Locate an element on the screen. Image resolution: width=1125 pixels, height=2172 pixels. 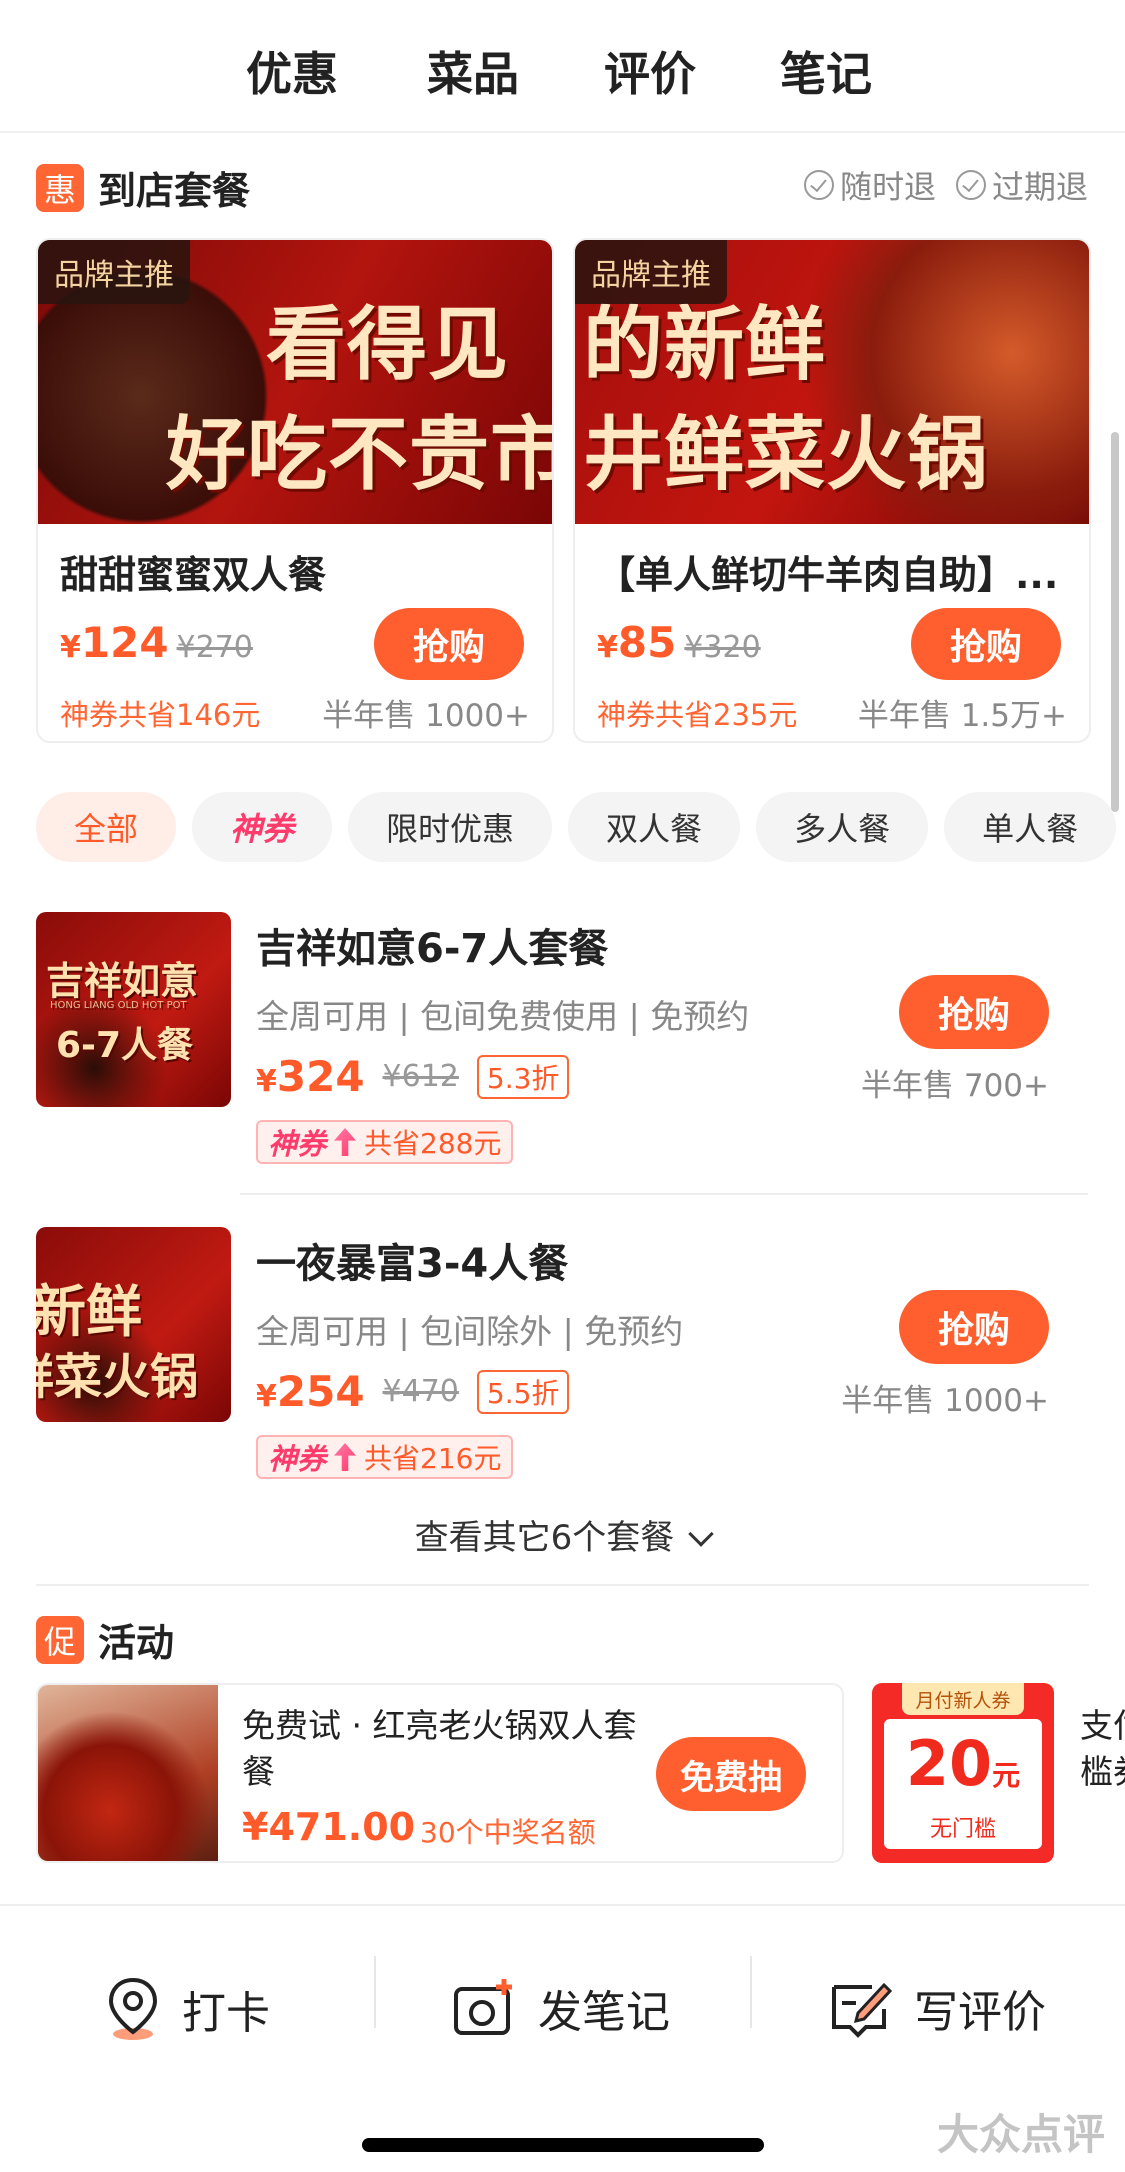
policy-anytime-refund: 随时退 is located at coordinates (869, 185).